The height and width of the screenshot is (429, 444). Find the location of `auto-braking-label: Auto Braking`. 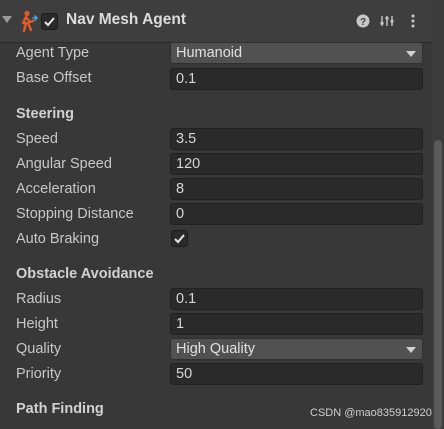

auto-braking-label: Auto Braking is located at coordinates (58, 239).